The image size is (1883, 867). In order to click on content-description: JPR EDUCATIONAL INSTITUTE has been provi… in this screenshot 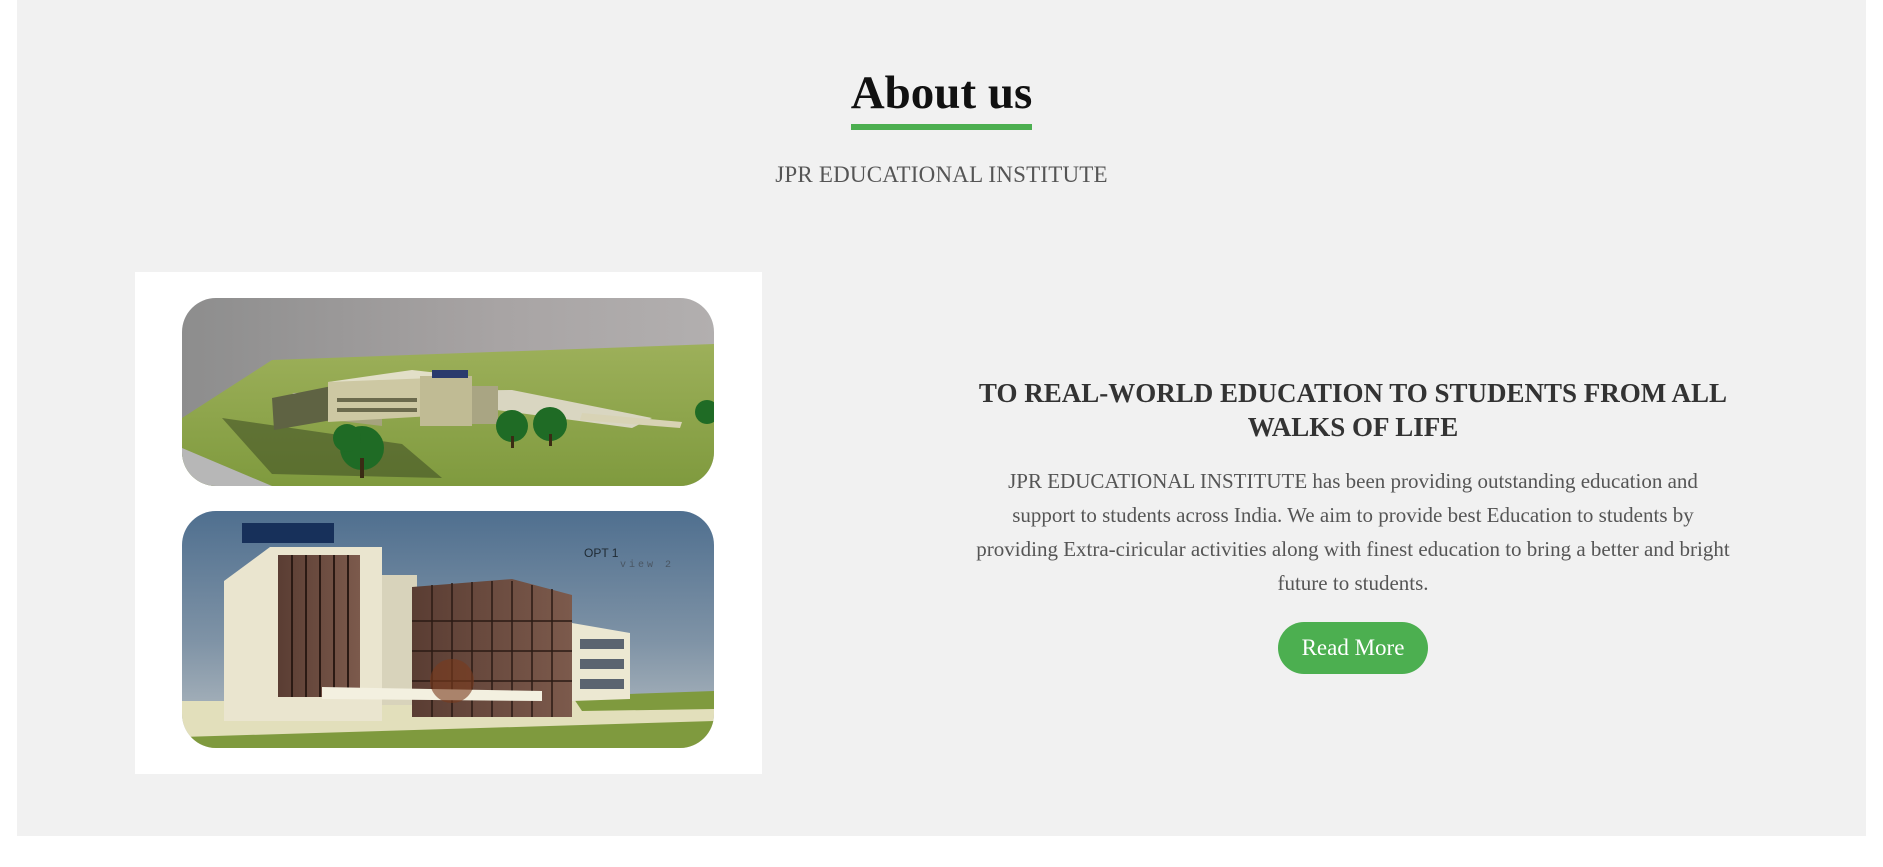, I will do `click(1353, 532)`.